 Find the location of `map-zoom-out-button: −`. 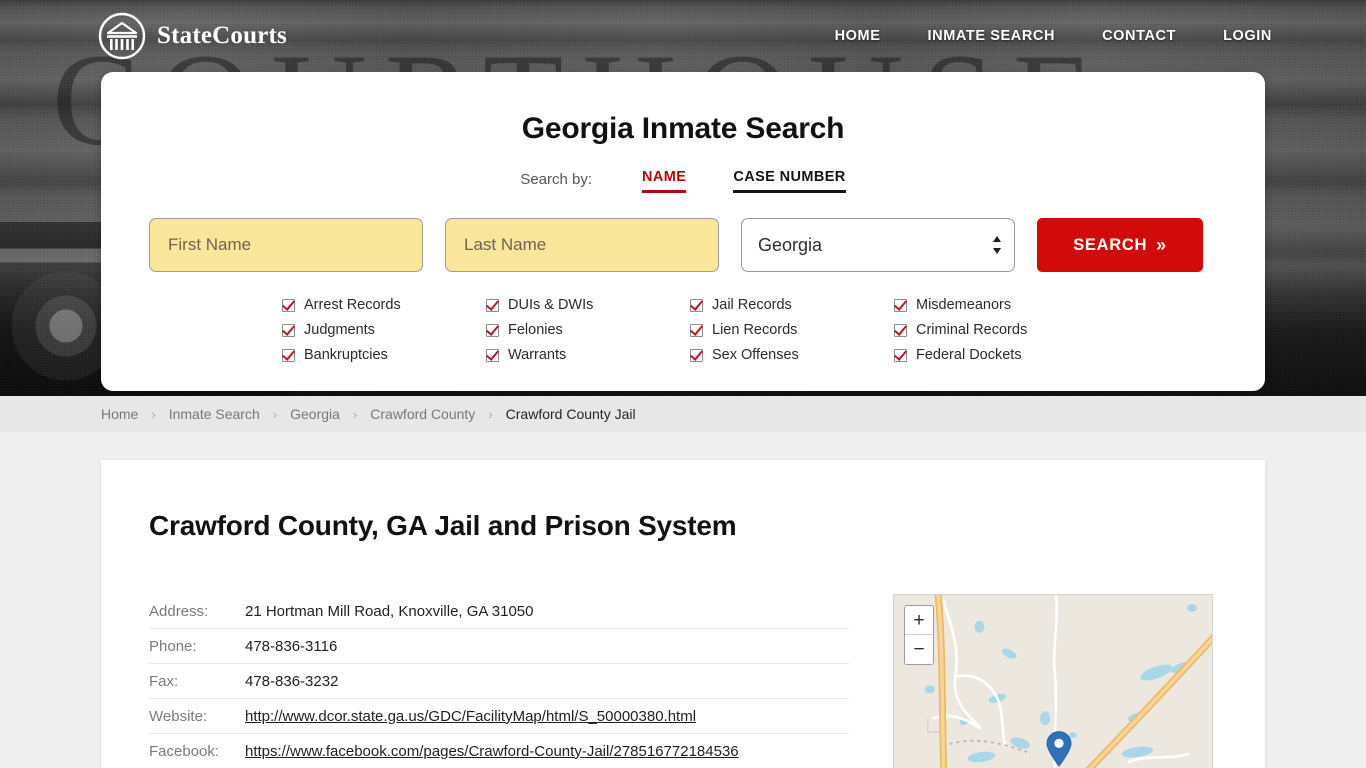

map-zoom-out-button: − is located at coordinates (919, 649).